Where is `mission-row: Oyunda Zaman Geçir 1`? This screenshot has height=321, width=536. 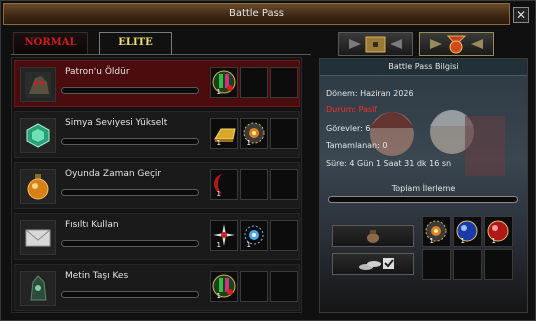
mission-row: Oyunda Zaman Geçir 1 is located at coordinates (157, 185).